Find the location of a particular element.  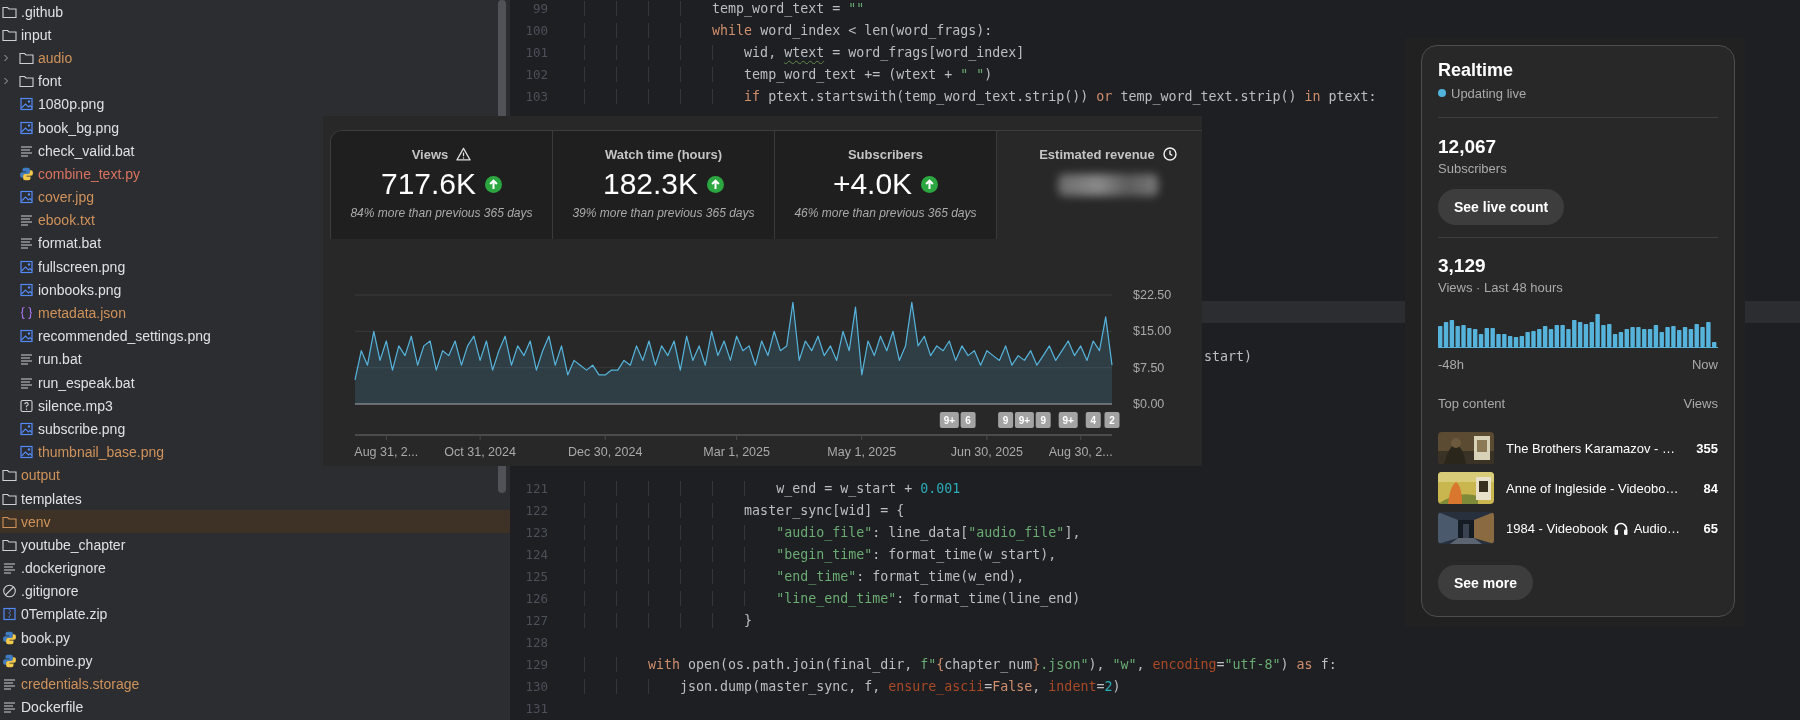

stat-value: 3,129 is located at coordinates (1462, 266).